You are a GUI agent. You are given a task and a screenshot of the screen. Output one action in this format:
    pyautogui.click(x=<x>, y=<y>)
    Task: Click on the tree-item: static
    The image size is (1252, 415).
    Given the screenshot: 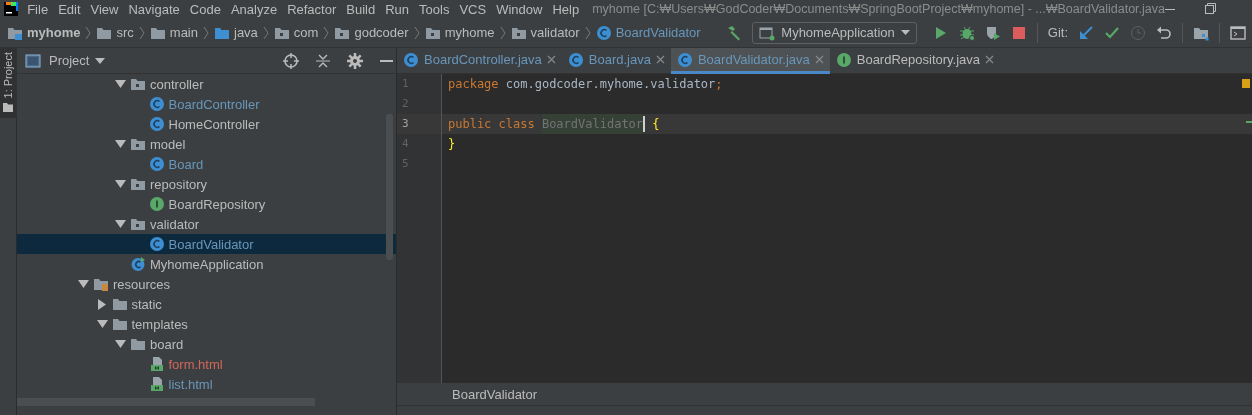 What is the action you would take?
    pyautogui.click(x=206, y=304)
    